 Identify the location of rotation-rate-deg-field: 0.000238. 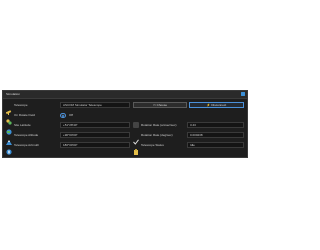
(215, 135).